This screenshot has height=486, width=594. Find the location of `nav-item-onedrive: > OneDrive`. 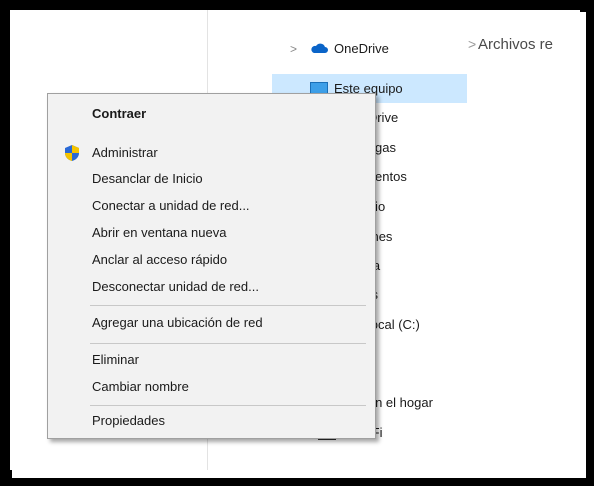

nav-item-onedrive: > OneDrive is located at coordinates (369, 48).